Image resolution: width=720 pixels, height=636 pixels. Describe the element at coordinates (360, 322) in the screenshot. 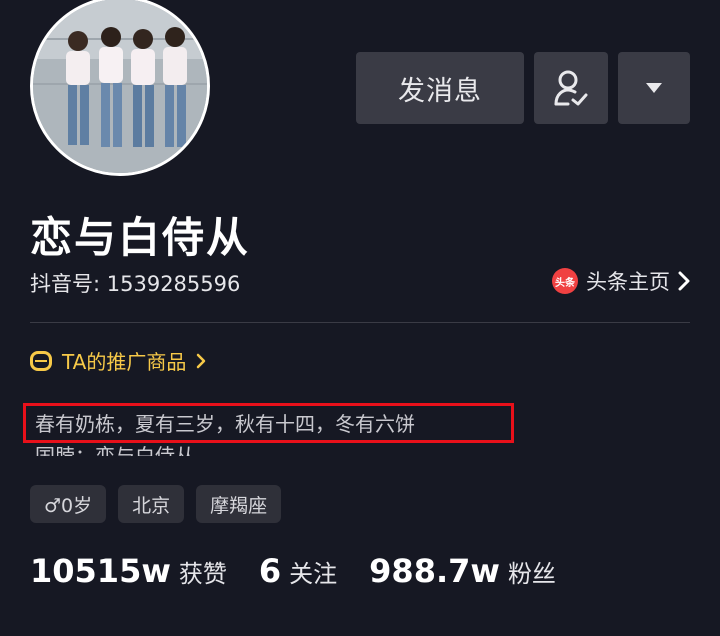

I see `divider` at that location.